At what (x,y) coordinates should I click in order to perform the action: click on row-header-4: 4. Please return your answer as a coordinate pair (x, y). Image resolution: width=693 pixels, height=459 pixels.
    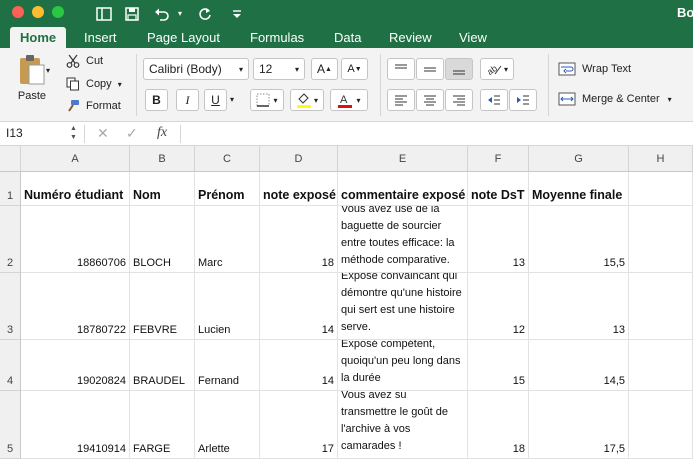
    Looking at the image, I should click on (10, 365).